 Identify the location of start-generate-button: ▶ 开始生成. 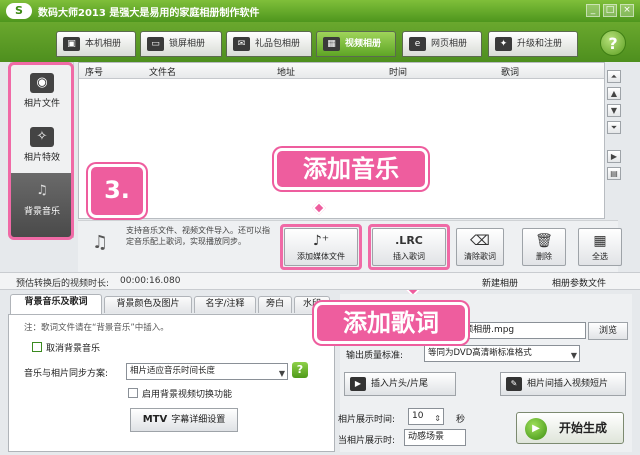
(570, 428).